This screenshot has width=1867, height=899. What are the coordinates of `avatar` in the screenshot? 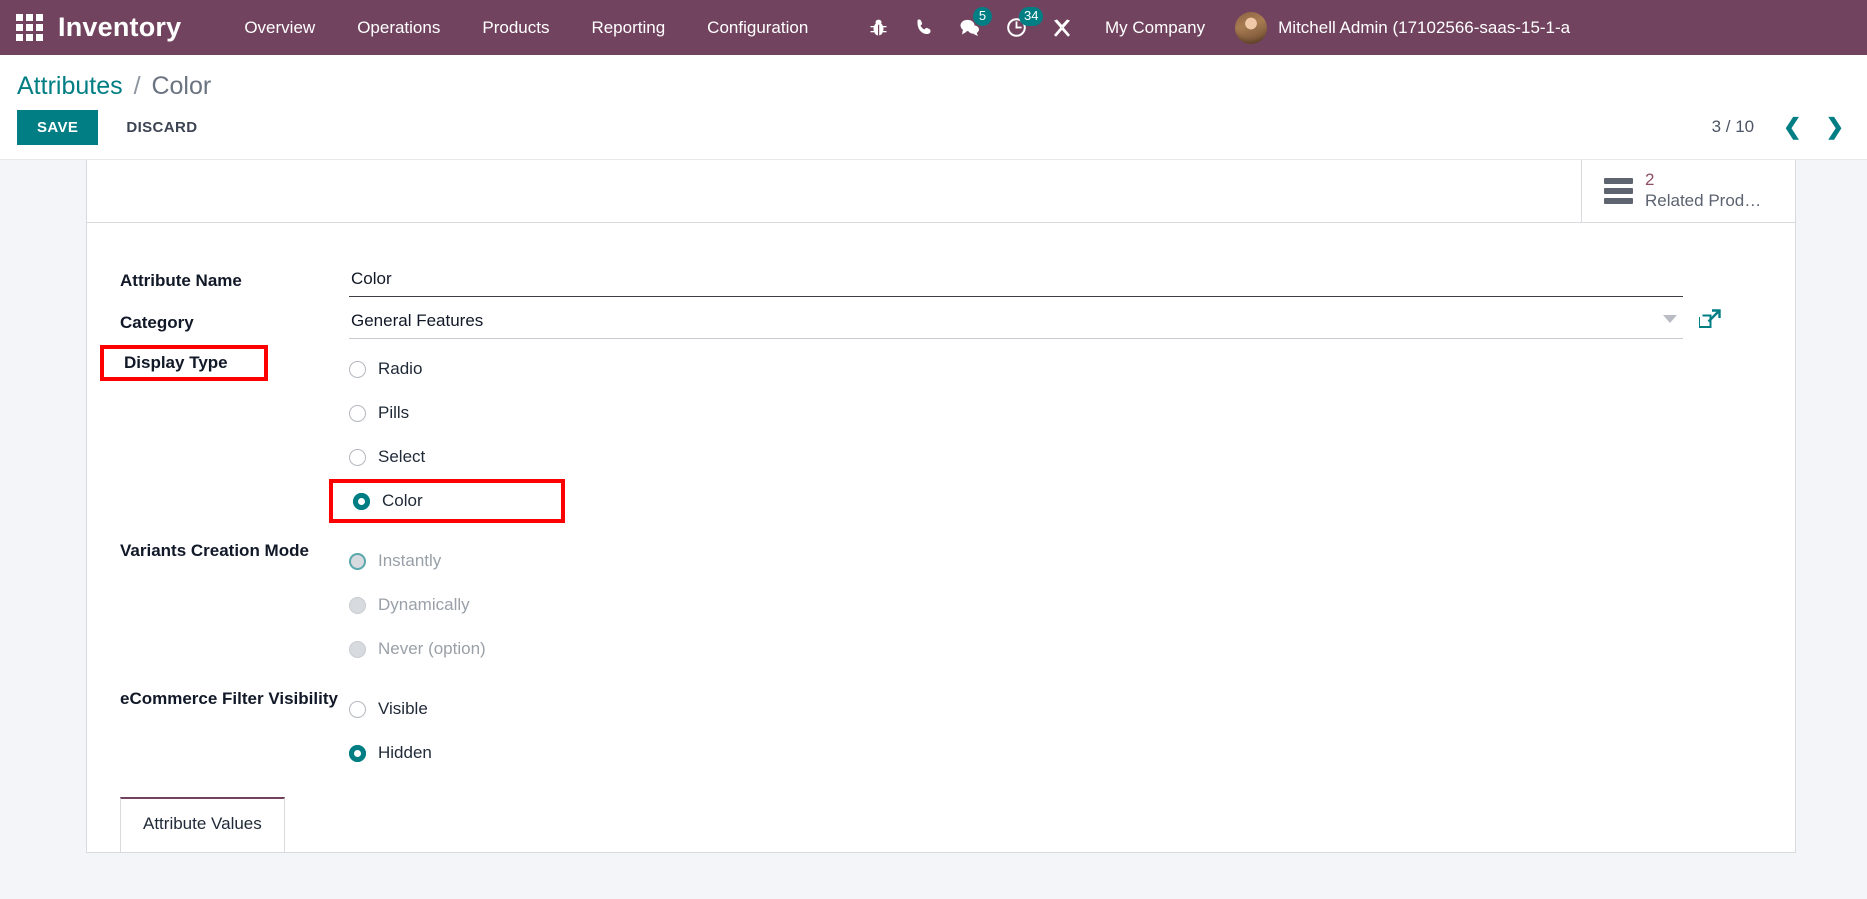 It's located at (1251, 27).